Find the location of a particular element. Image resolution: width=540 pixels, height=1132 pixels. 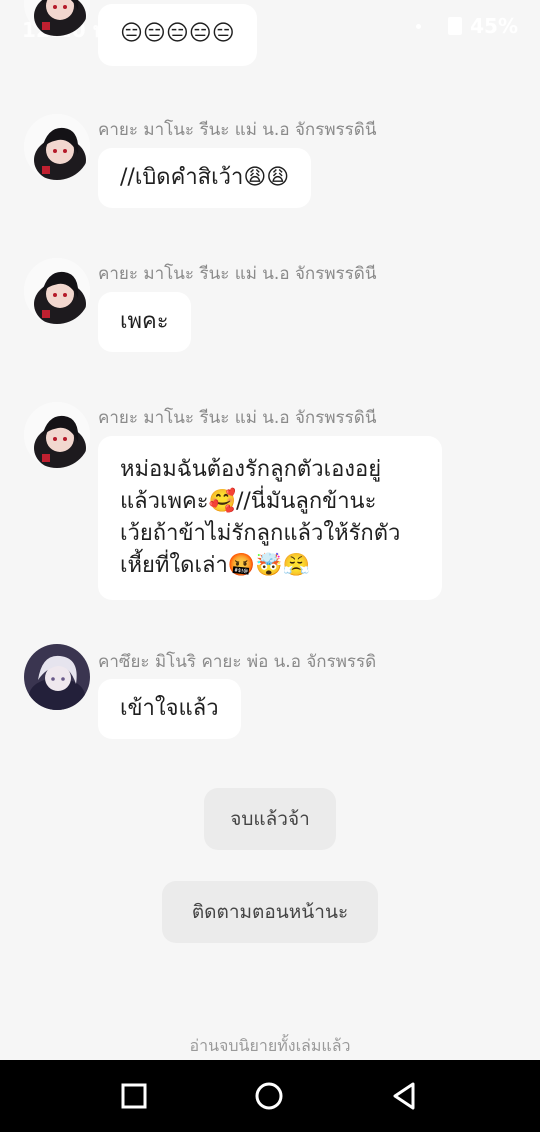

message-text: เข้าใจแล้ว is located at coordinates (169, 708).